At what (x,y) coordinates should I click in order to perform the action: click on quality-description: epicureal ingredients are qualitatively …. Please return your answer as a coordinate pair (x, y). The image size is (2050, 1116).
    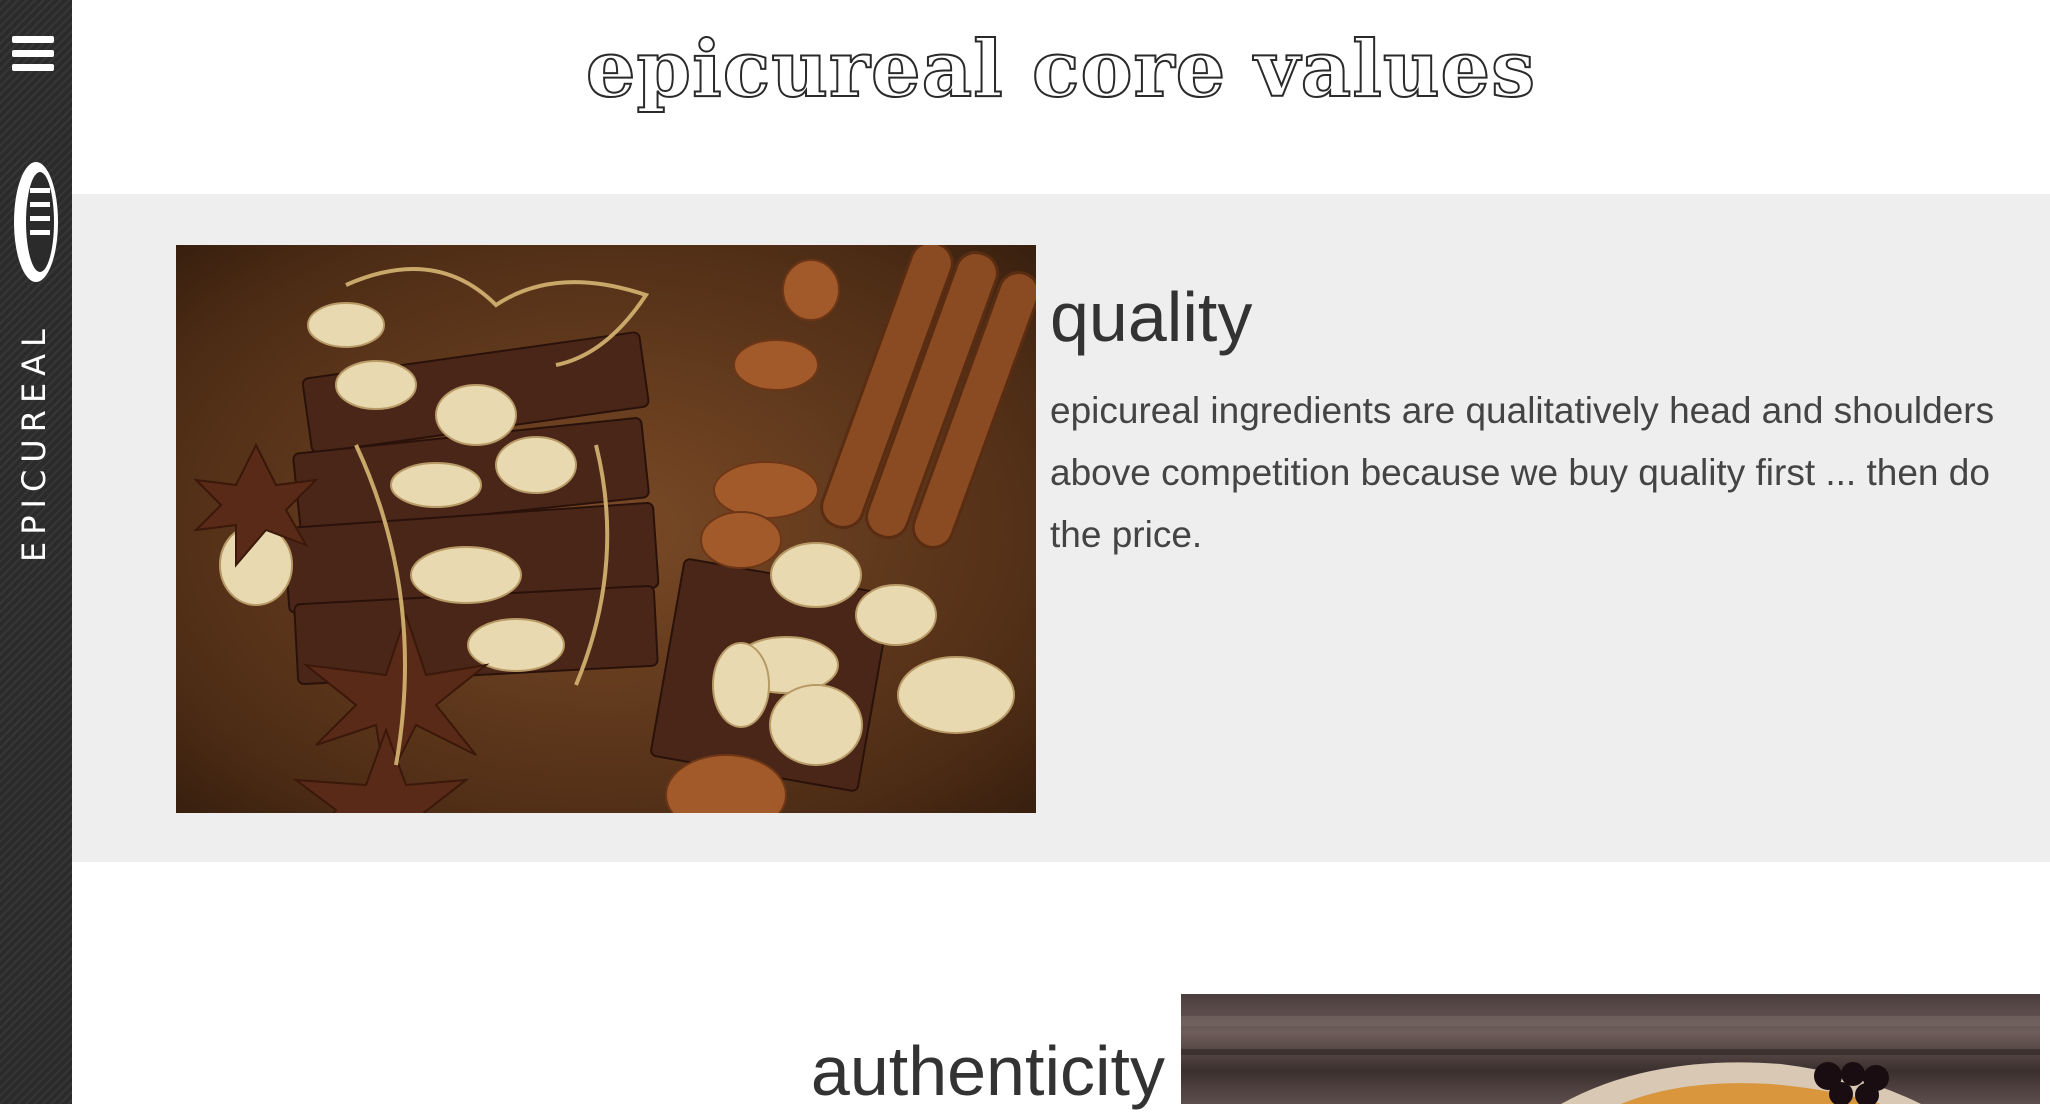
    Looking at the image, I should click on (1522, 472).